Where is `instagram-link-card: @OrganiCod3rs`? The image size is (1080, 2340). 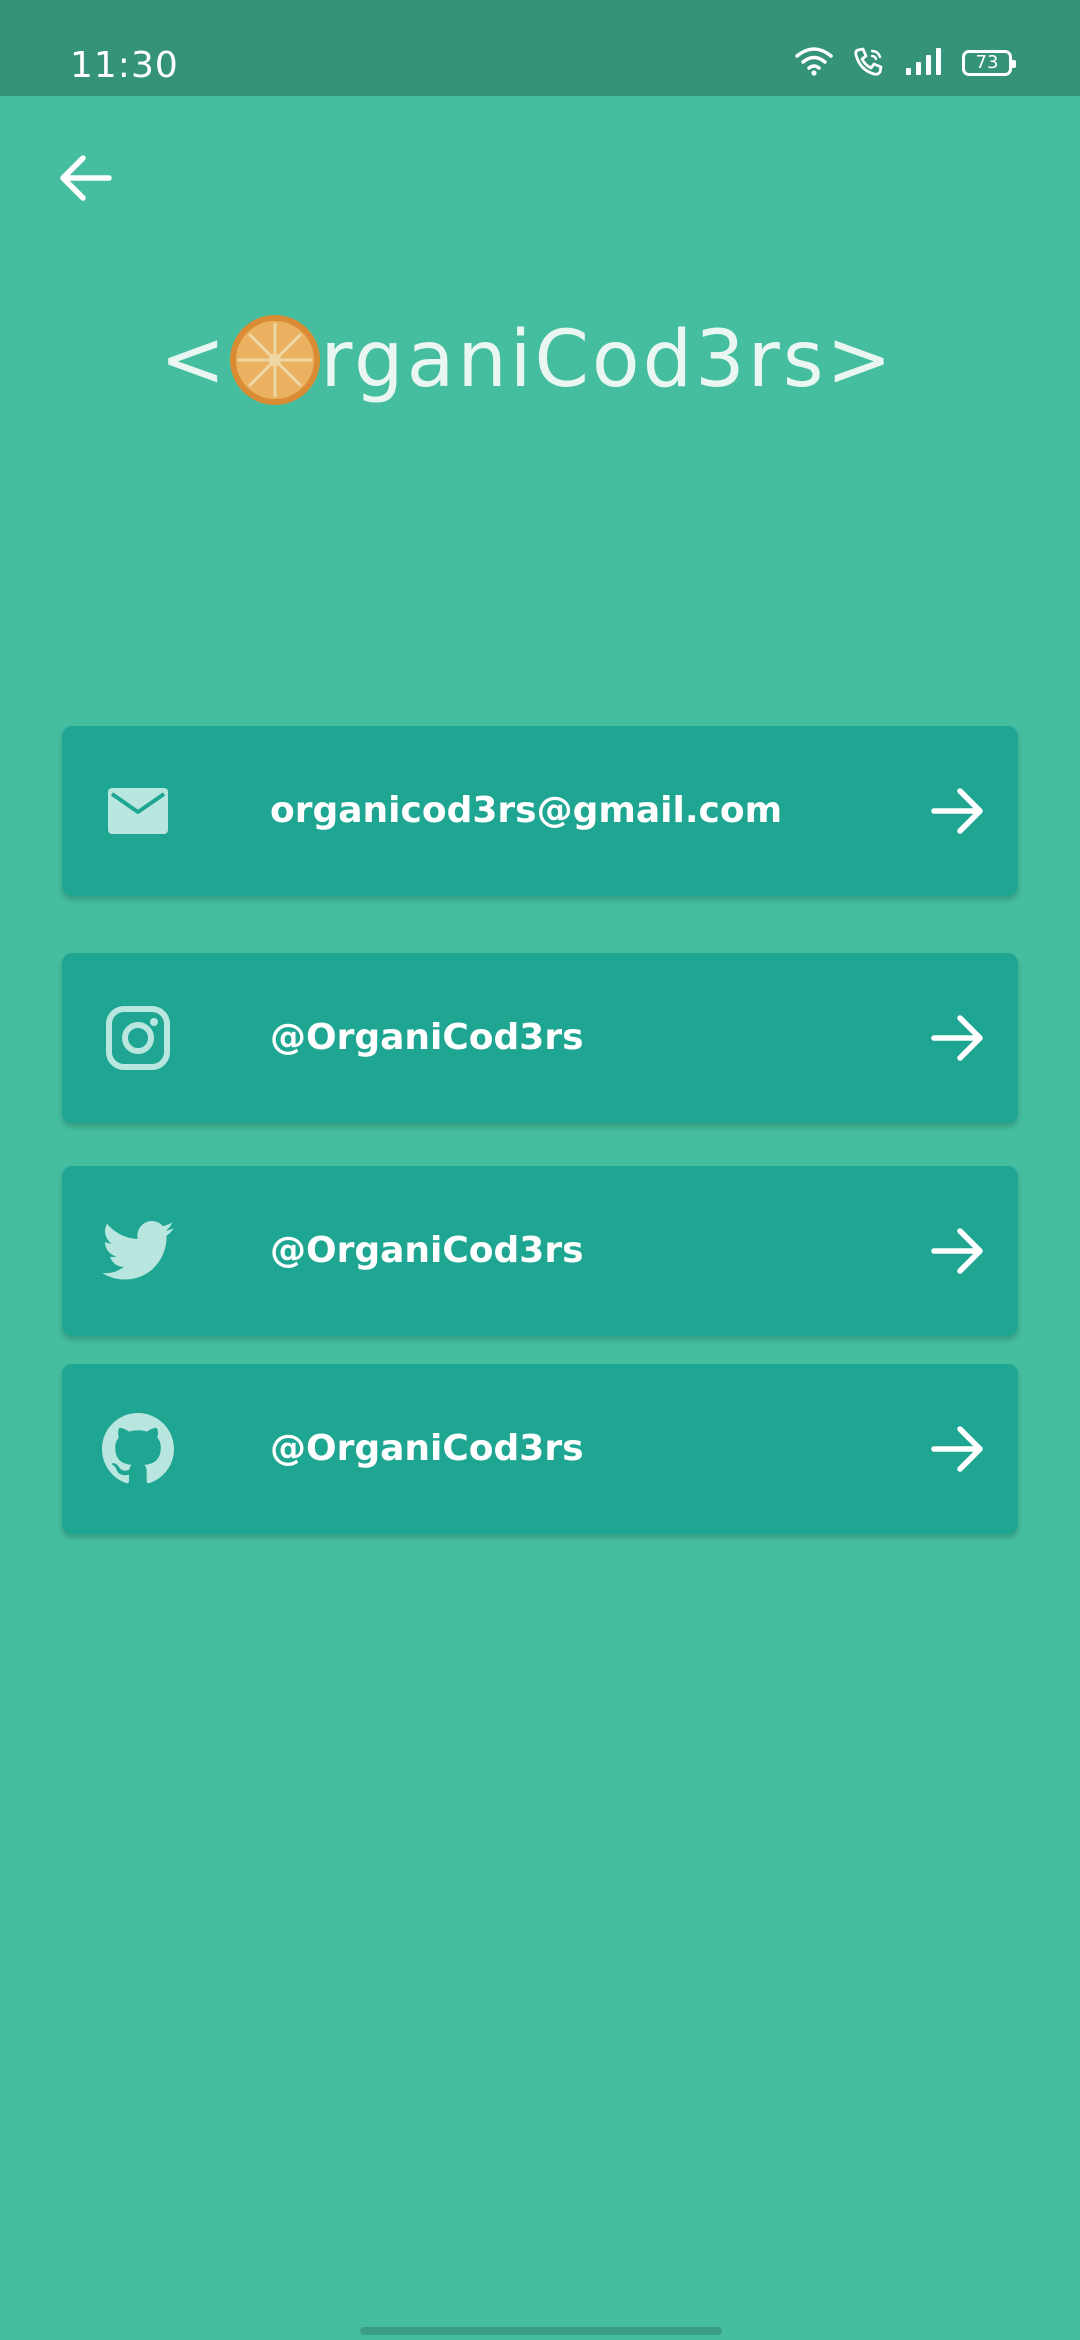
instagram-link-card: @OrganiCod3rs is located at coordinates (540, 1038).